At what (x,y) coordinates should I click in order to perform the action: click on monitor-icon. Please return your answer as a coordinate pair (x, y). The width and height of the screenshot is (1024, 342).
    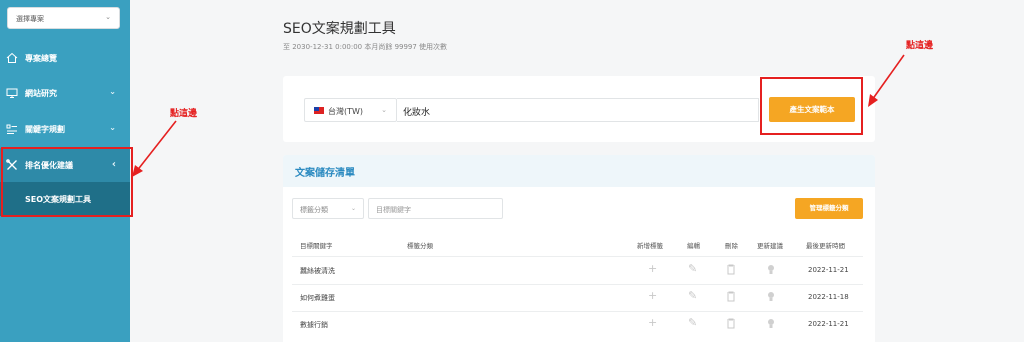
    Looking at the image, I should click on (12, 93).